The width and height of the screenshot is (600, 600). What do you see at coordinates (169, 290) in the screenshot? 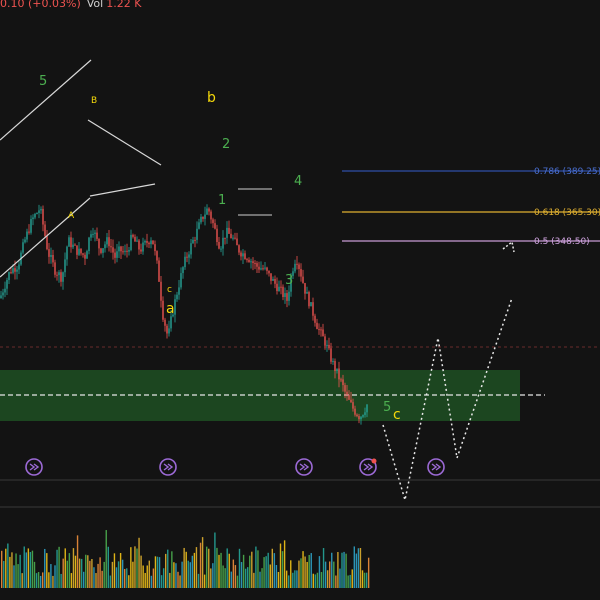
I see `subwave-label-c: c` at bounding box center [169, 290].